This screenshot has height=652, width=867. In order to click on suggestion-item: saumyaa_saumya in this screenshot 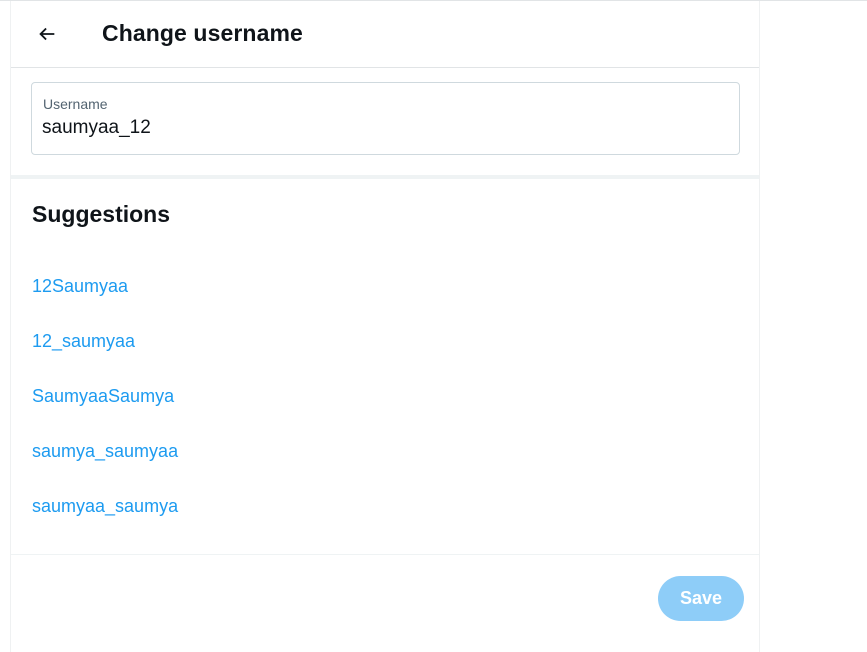, I will do `click(105, 522)`.